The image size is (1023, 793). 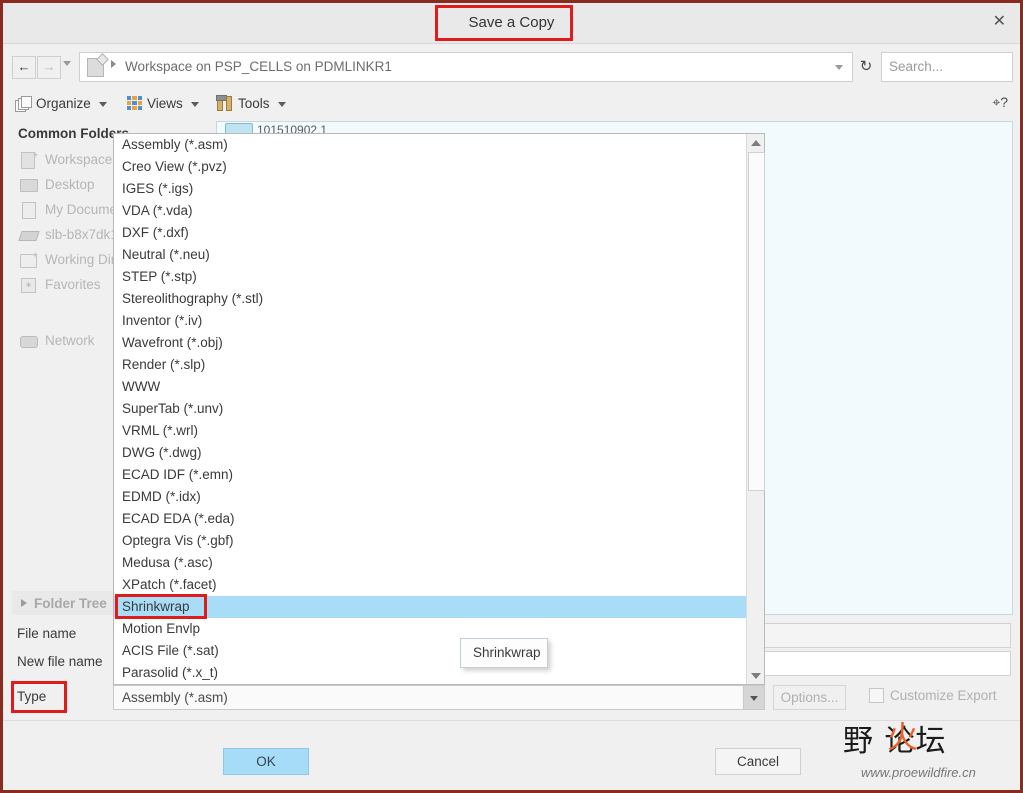 I want to click on views-label: Views, so click(x=165, y=103).